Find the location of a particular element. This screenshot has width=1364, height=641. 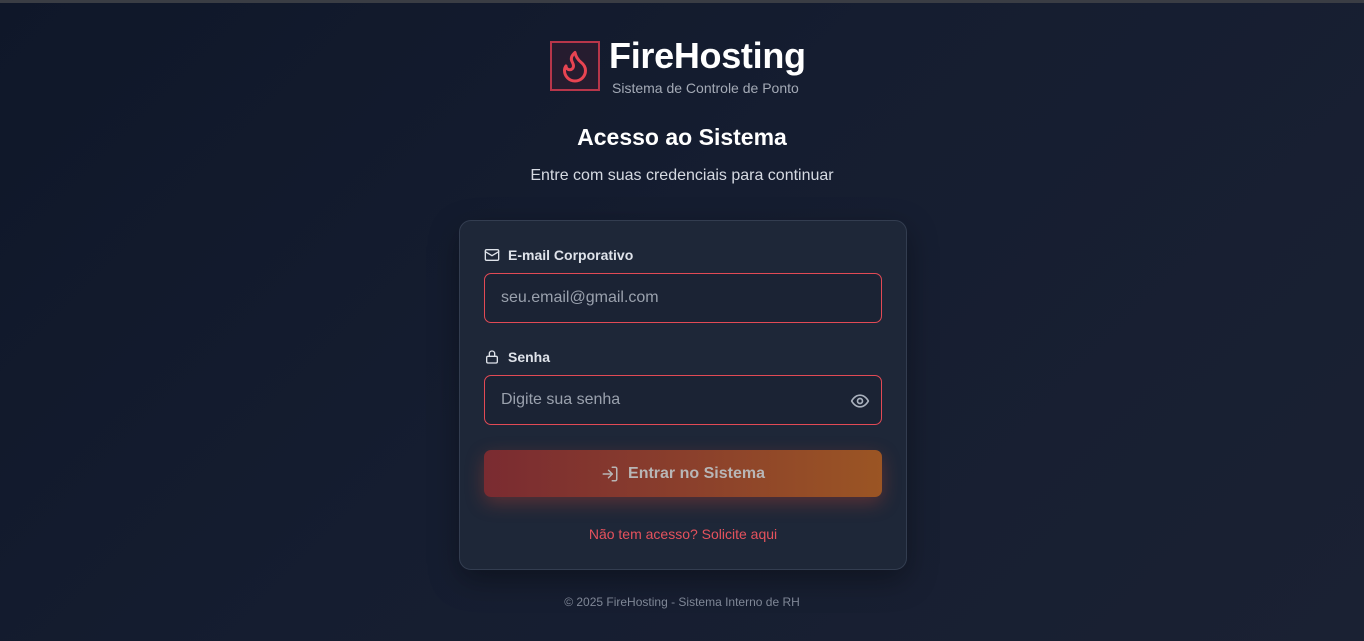

brand-logo: FireHosting Sistema de Controle de Ponto is located at coordinates (678, 66).